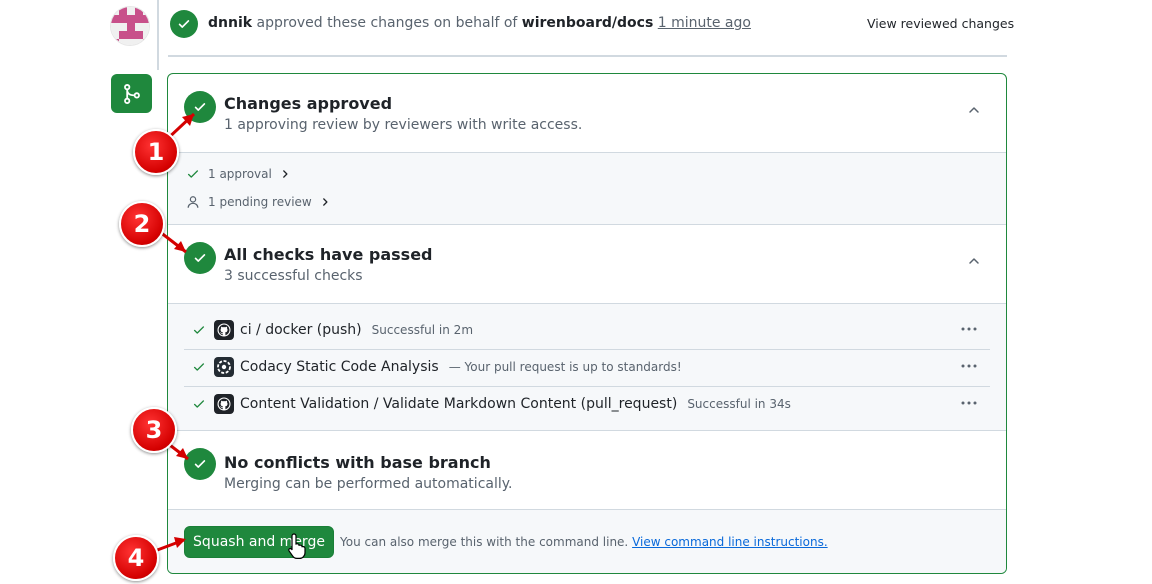 The height and width of the screenshot is (584, 1152). What do you see at coordinates (565, 366) in the screenshot?
I see `check-description: — Your pull request is up to standards!` at bounding box center [565, 366].